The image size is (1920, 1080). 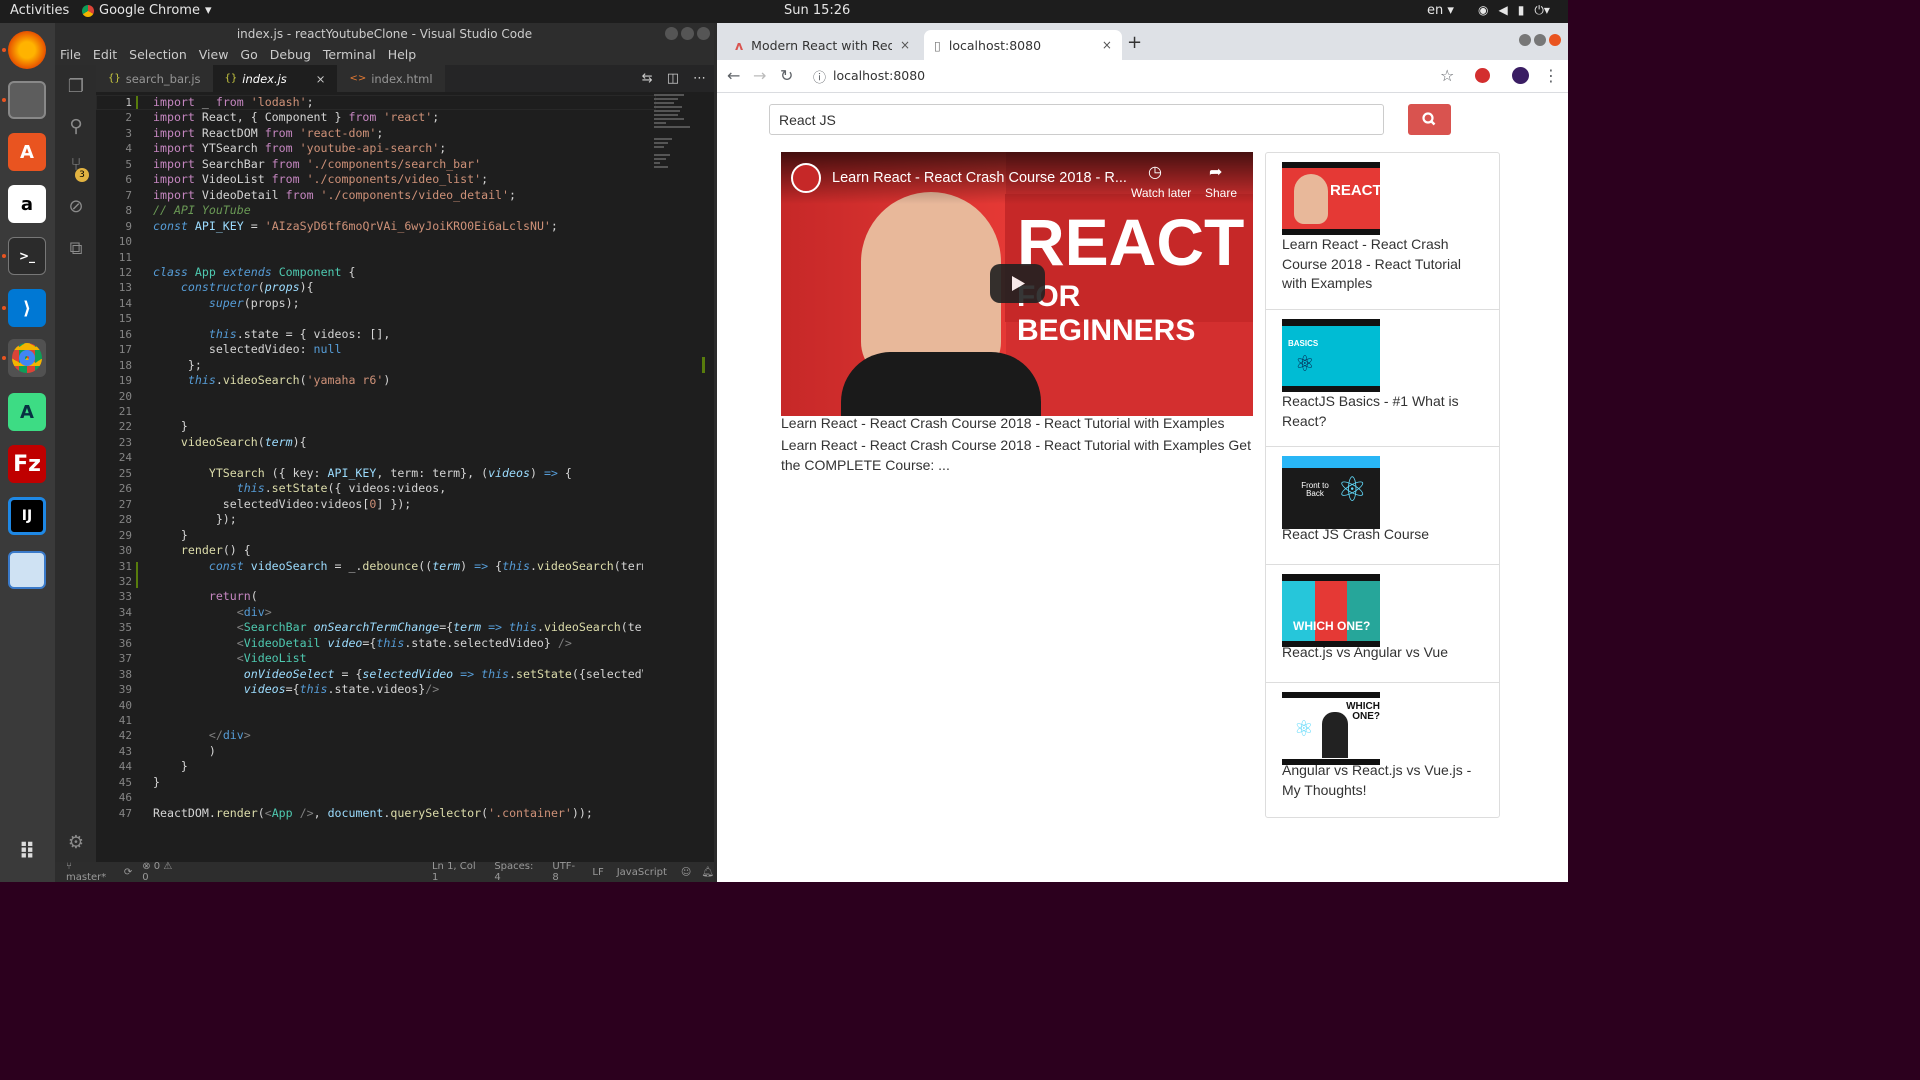 I want to click on android-studio-icon: A, so click(x=27, y=412).